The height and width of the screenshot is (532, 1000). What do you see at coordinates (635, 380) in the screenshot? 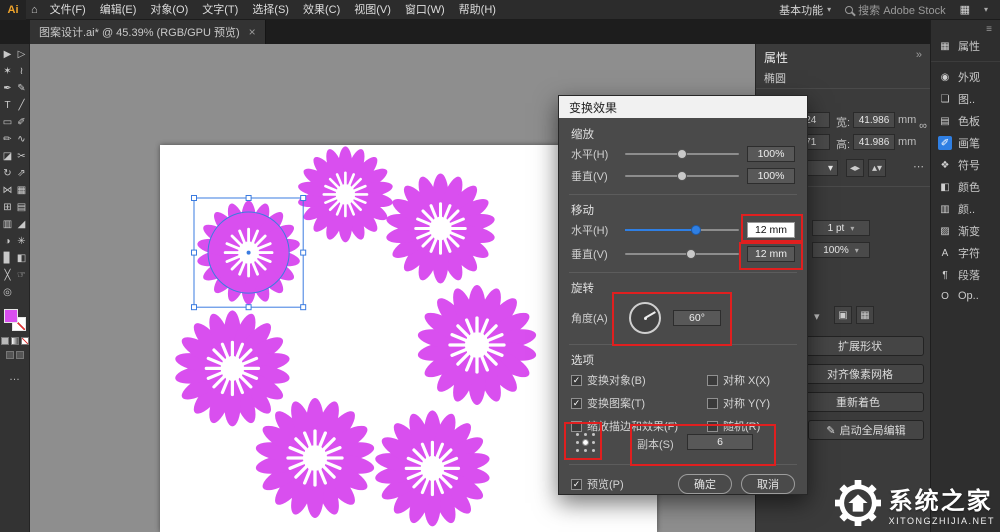
I see `option-row: ✓ 变换对象(B)` at bounding box center [635, 380].